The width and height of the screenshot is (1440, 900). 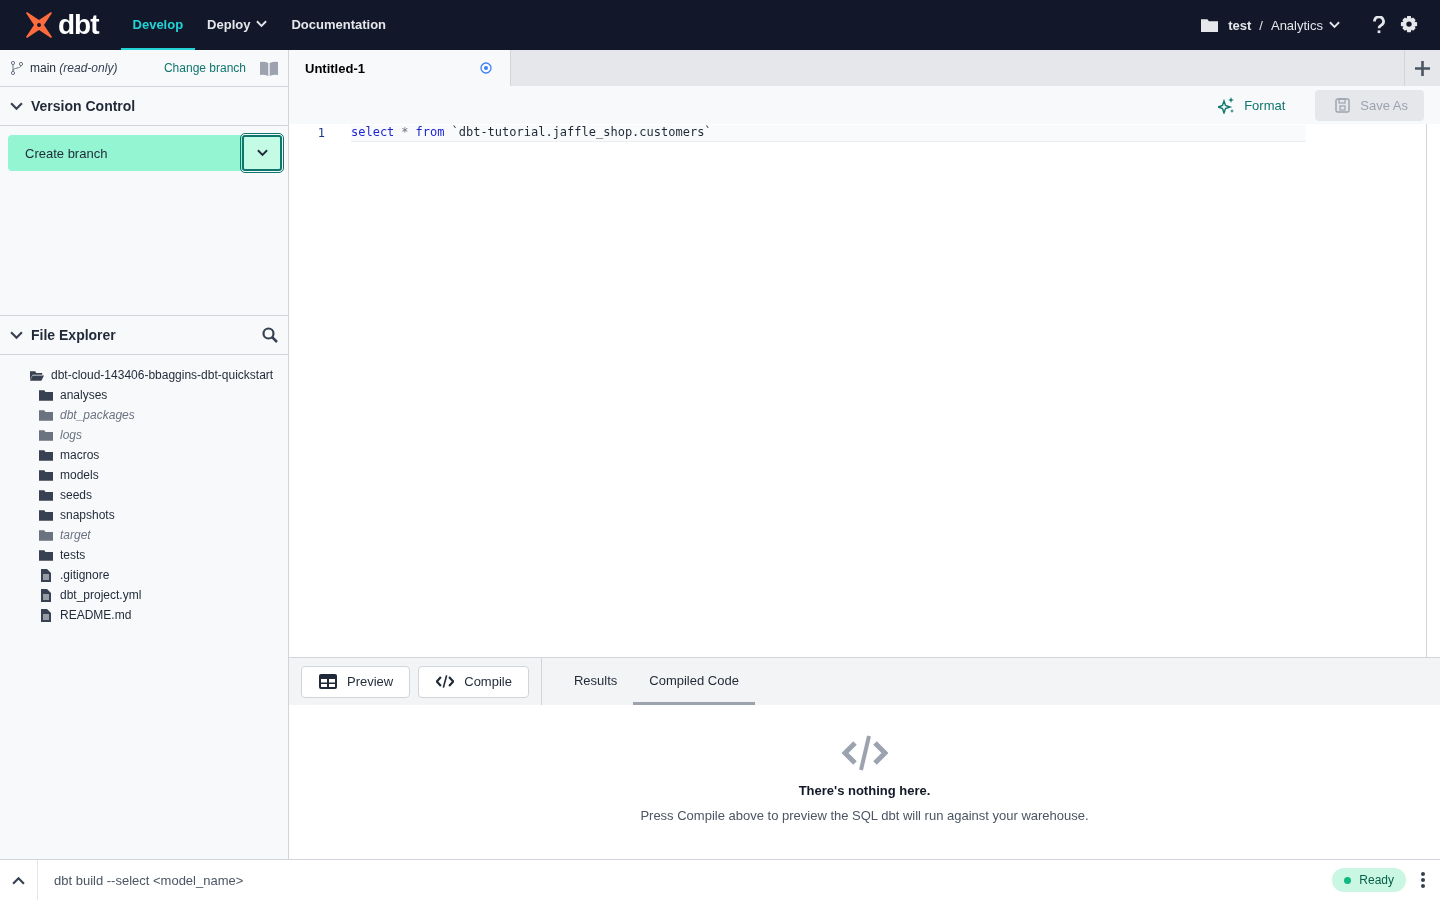 I want to click on sparkle-icon, so click(x=1227, y=105).